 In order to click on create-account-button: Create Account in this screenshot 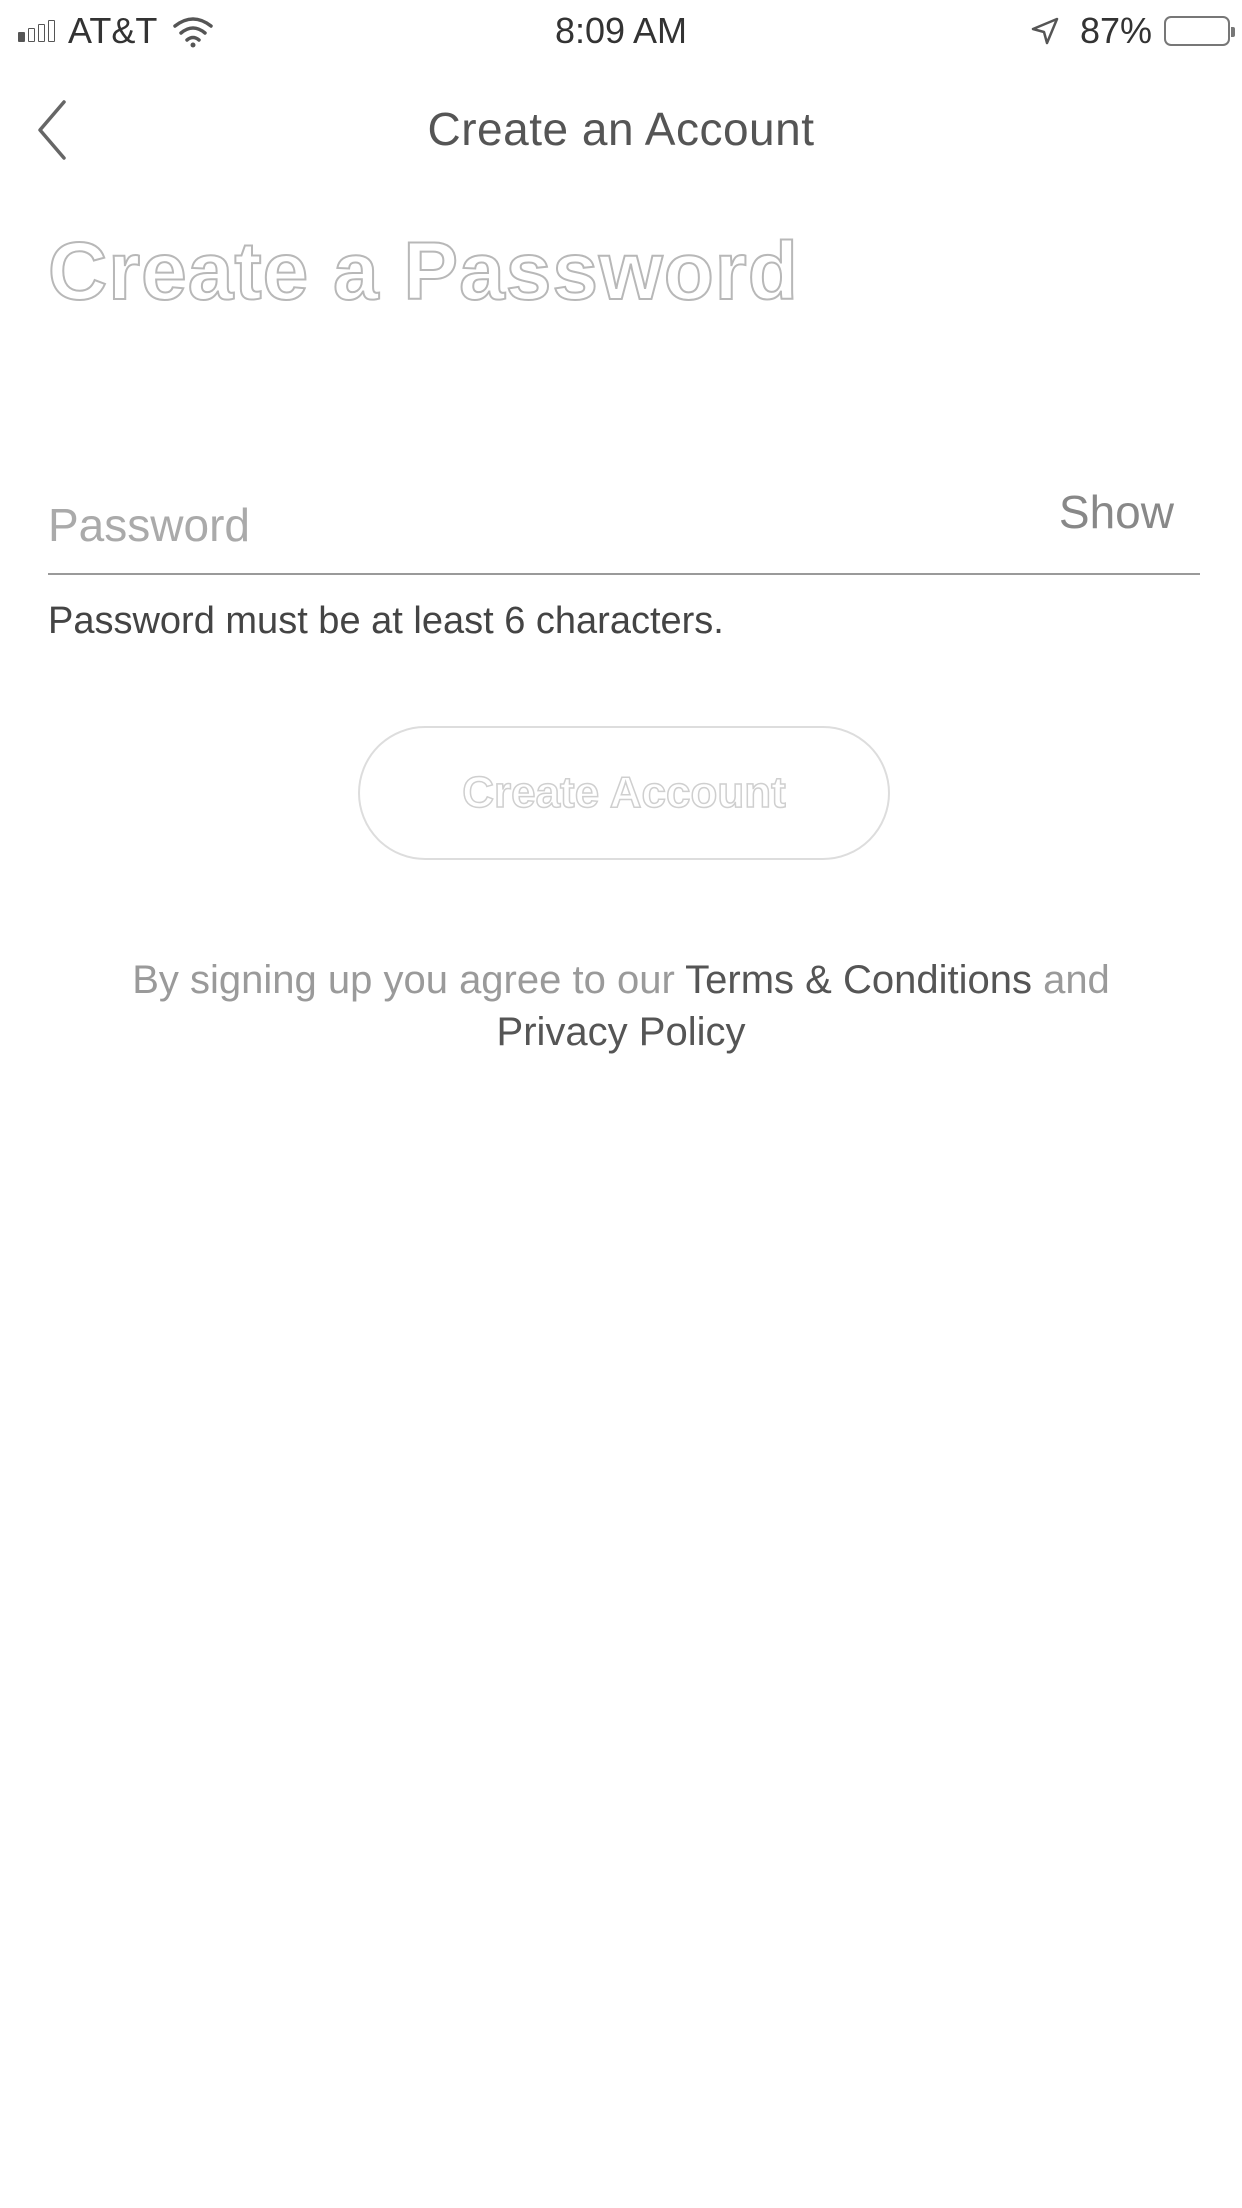, I will do `click(624, 793)`.